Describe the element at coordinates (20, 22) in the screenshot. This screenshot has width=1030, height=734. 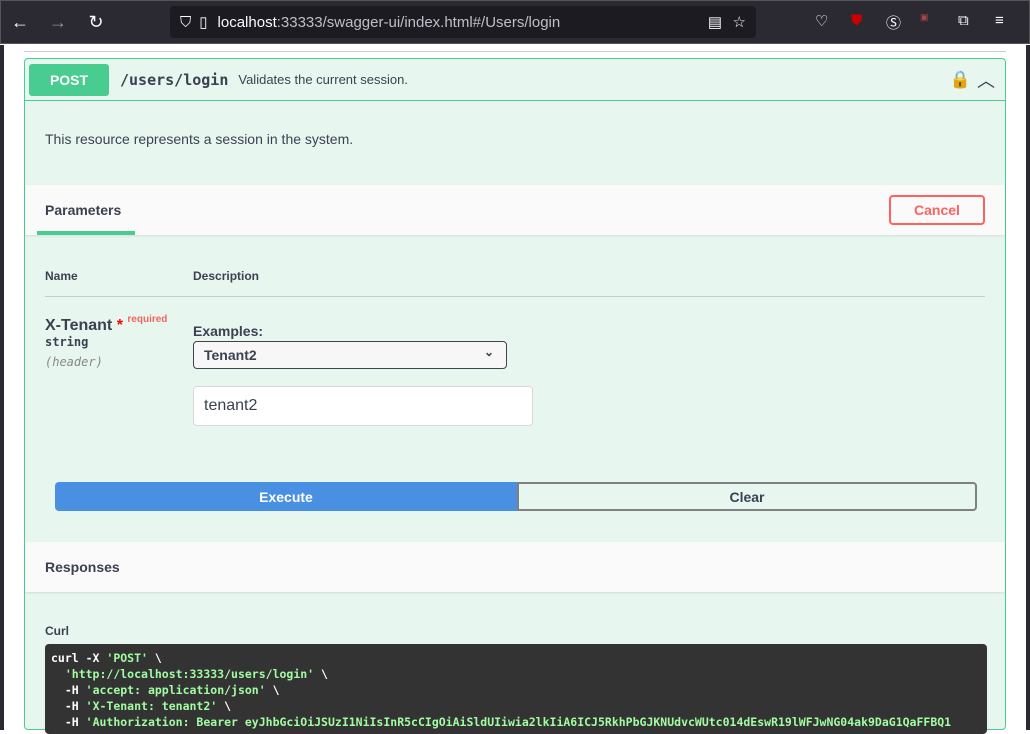
I see `back-icon: ←` at that location.